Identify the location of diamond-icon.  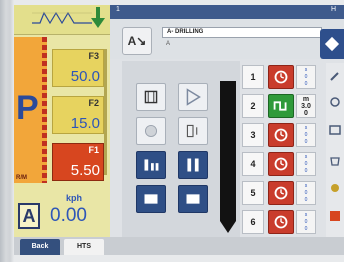
(332, 44).